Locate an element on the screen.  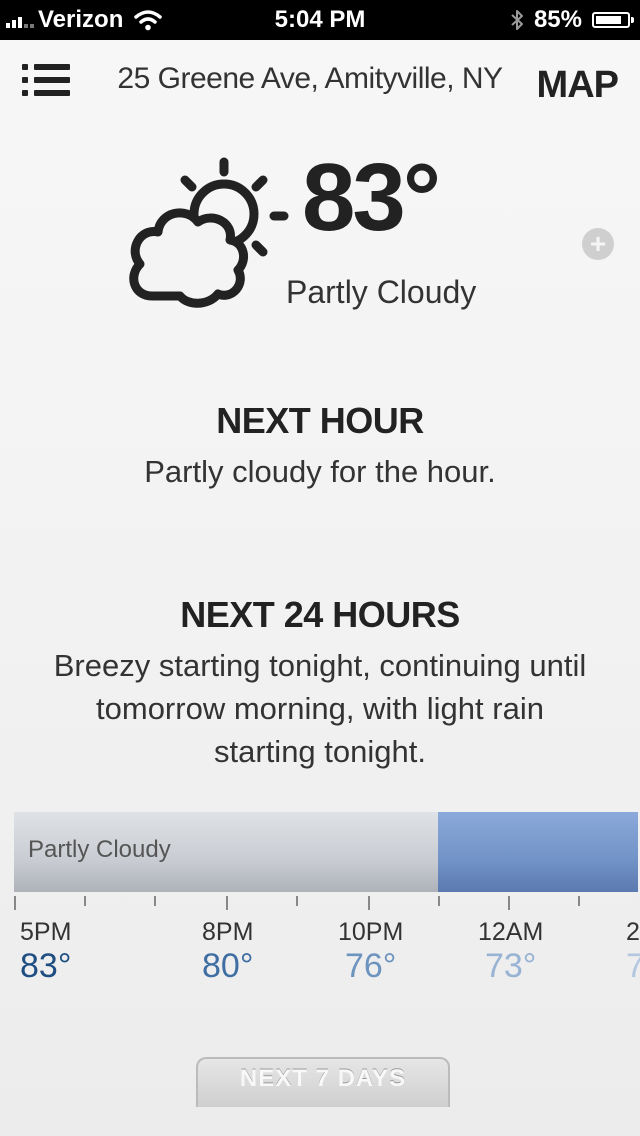
next-24-hours-title: NEXT 24 HOURS is located at coordinates (320, 614).